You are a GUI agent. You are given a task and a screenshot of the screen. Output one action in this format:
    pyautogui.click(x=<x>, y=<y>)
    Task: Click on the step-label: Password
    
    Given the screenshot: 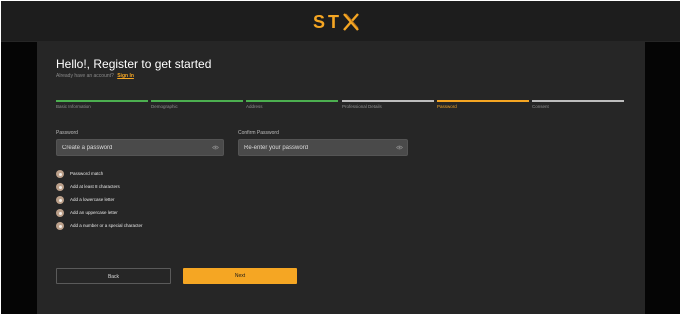 What is the action you would take?
    pyautogui.click(x=447, y=106)
    